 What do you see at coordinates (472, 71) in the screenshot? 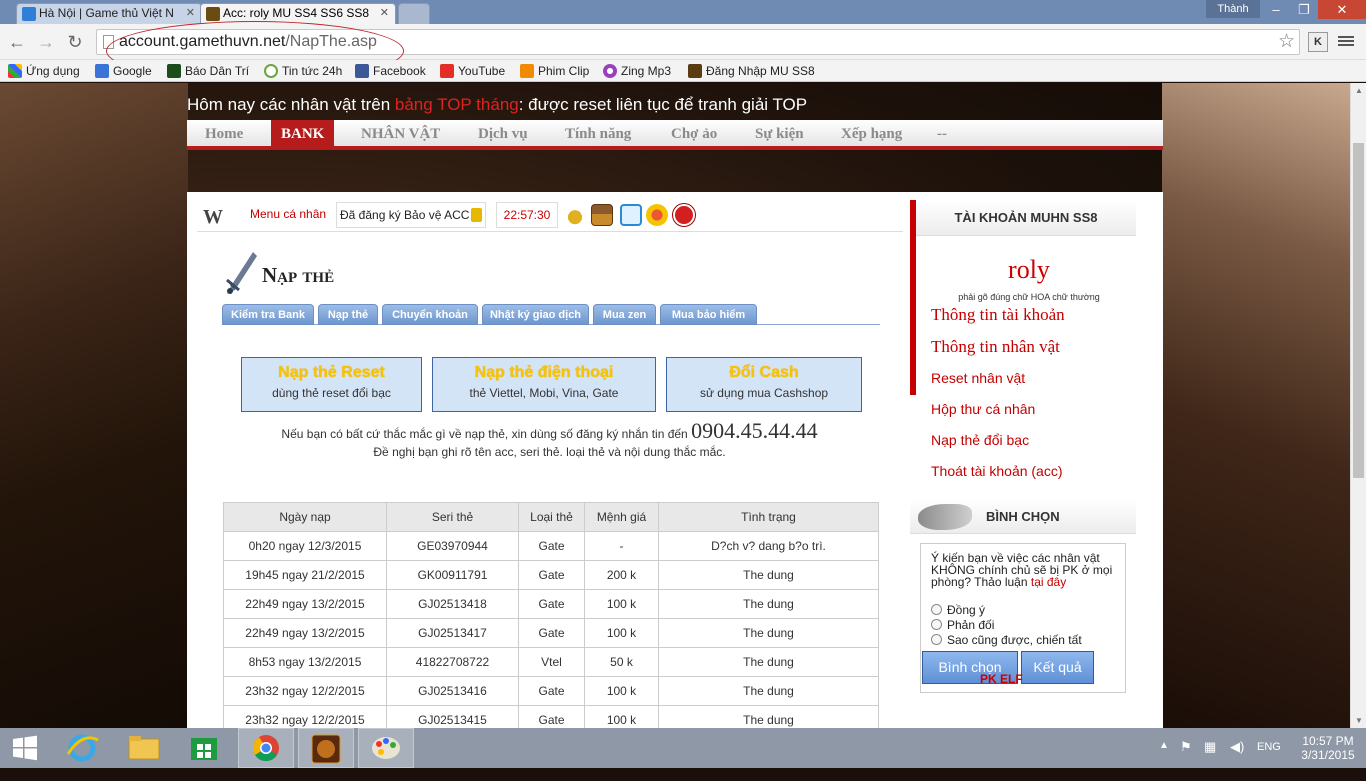
I see `bookmark-youtube: YouTube` at bounding box center [472, 71].